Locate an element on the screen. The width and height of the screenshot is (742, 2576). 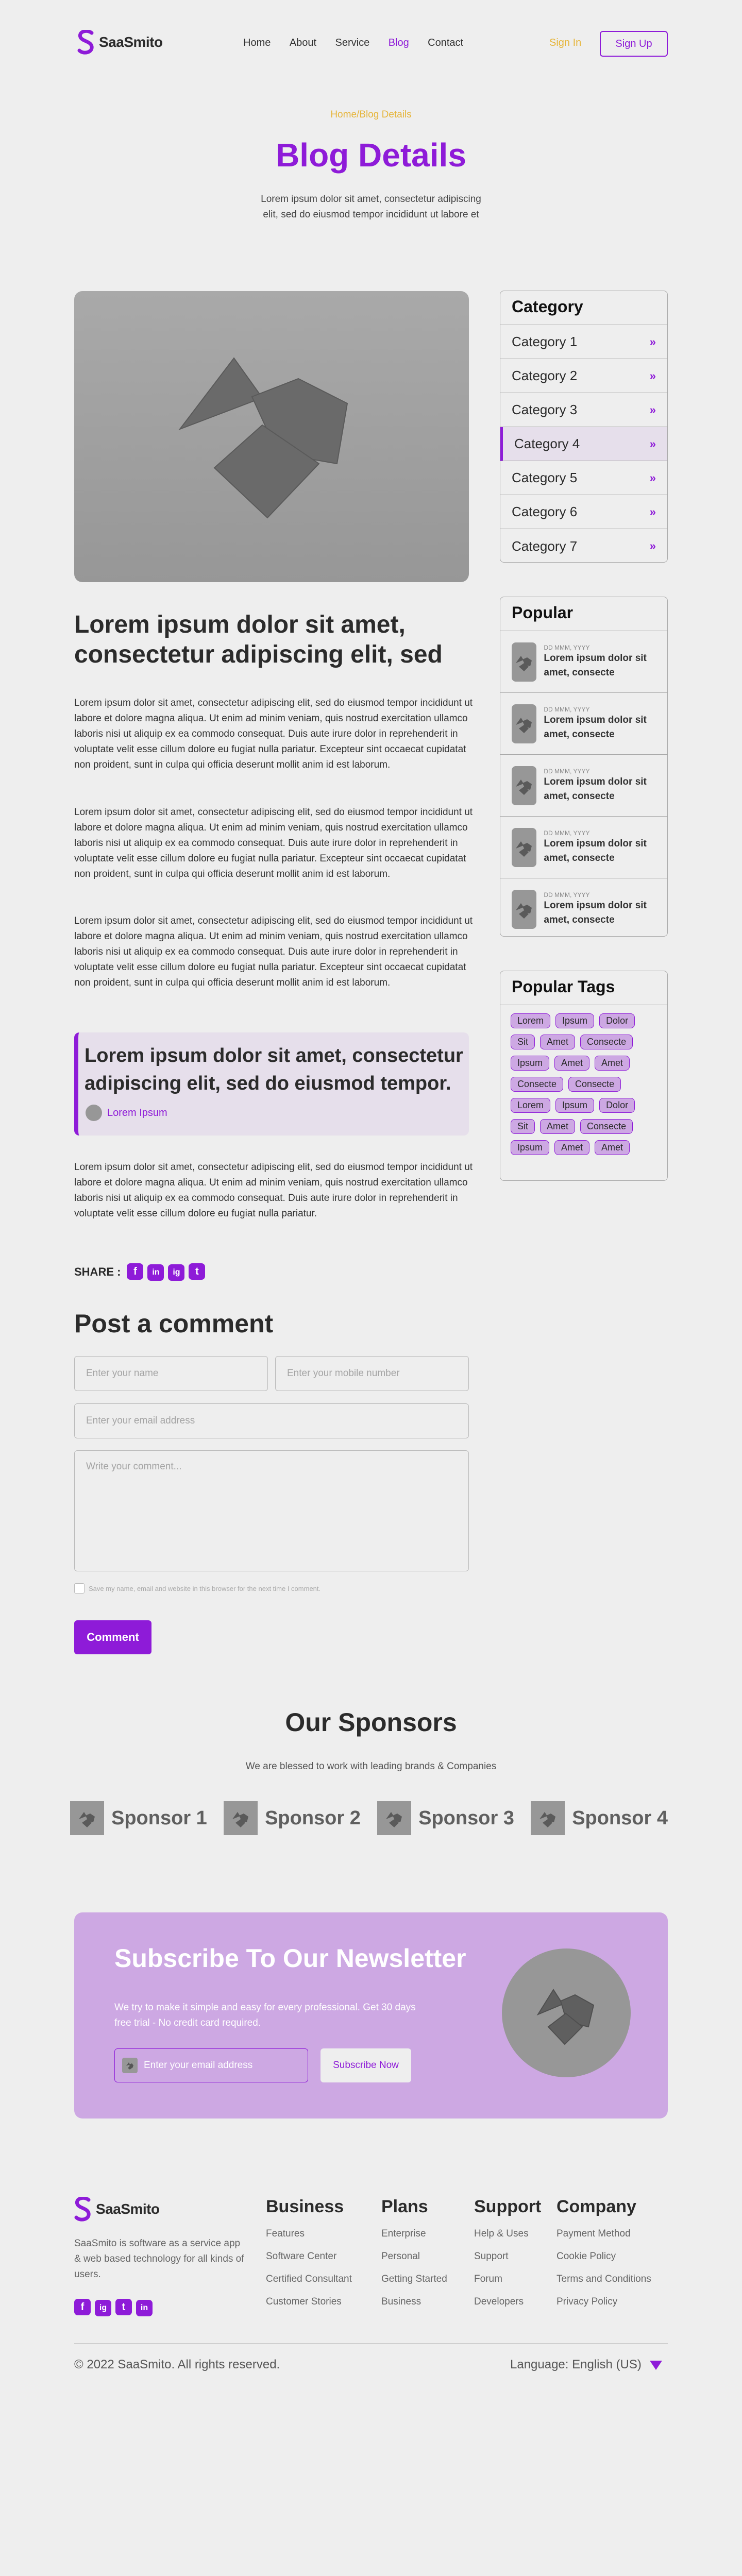
category-item-5: Category 5 » is located at coordinates (583, 478).